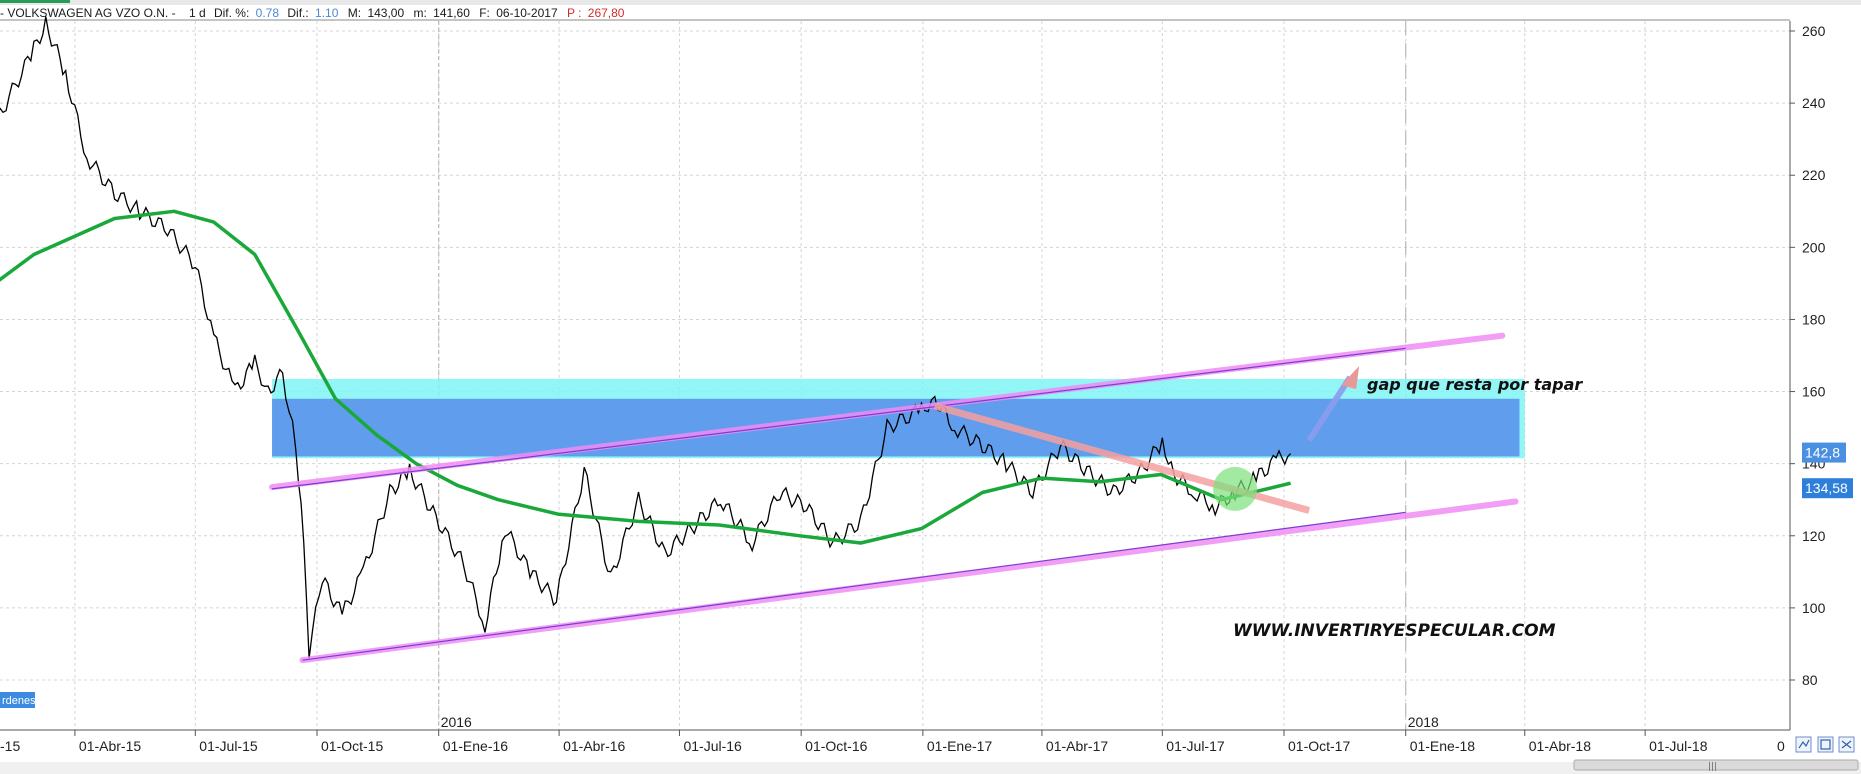 The width and height of the screenshot is (1861, 774). What do you see at coordinates (1814, 103) in the screenshot?
I see `y-tick-label: 240` at bounding box center [1814, 103].